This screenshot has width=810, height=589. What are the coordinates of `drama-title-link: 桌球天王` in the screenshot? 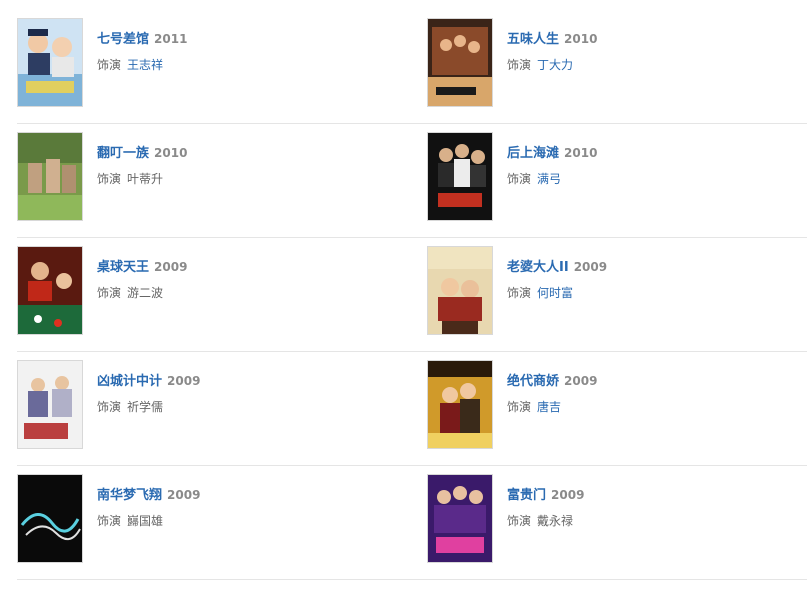 It's located at (123, 267).